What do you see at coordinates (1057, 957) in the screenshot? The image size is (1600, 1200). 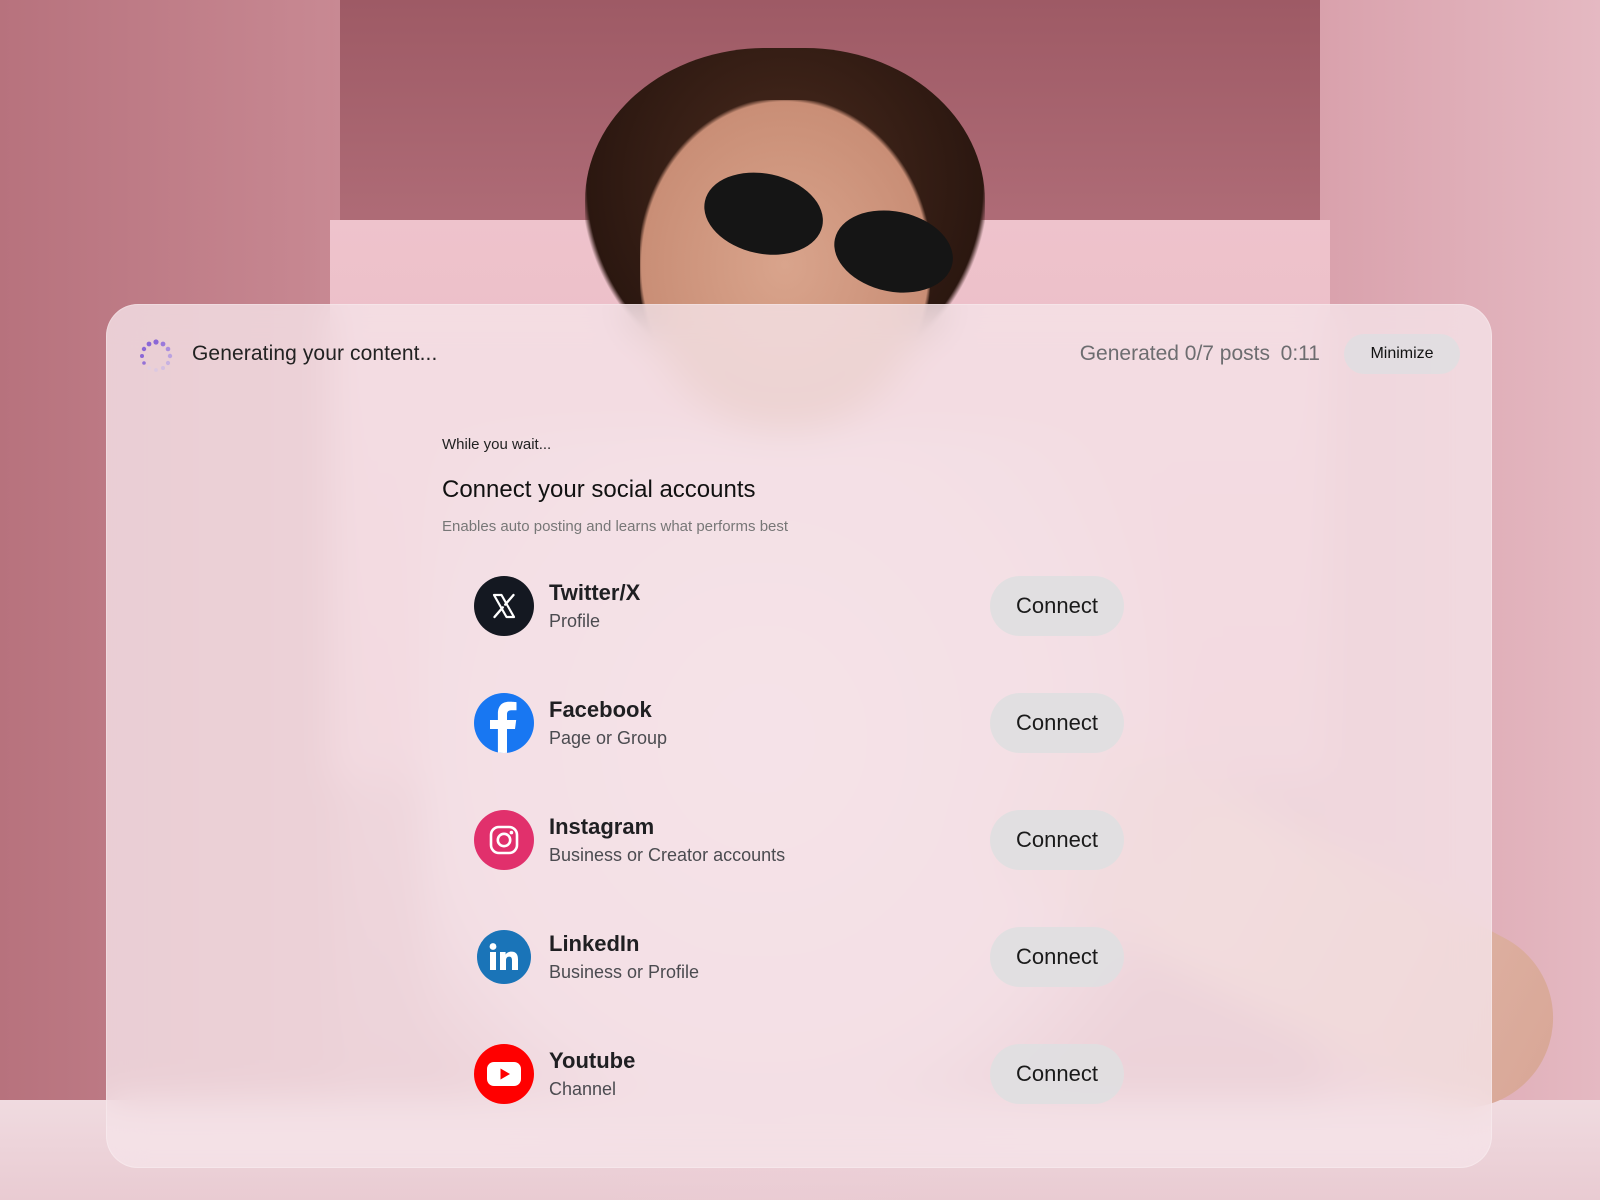 I see `connect-linkedin-button: Connect` at bounding box center [1057, 957].